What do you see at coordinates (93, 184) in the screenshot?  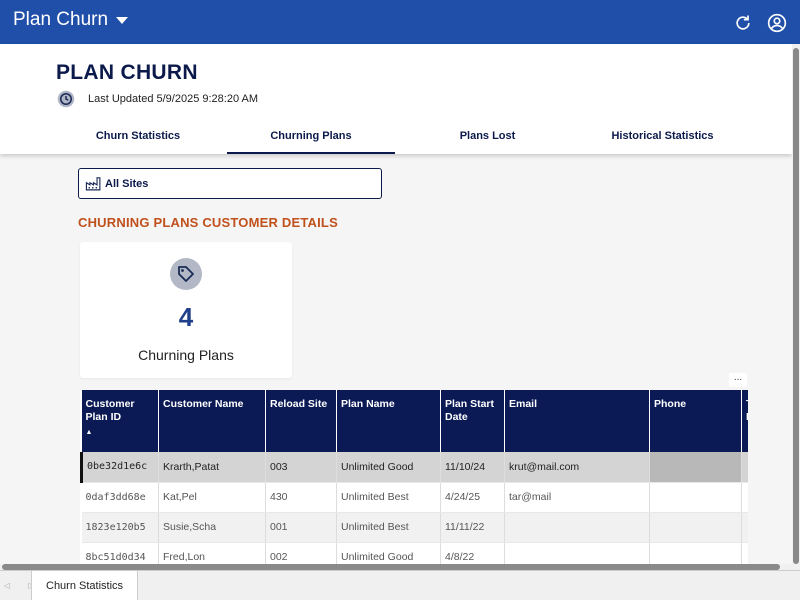 I see `factory-icon` at bounding box center [93, 184].